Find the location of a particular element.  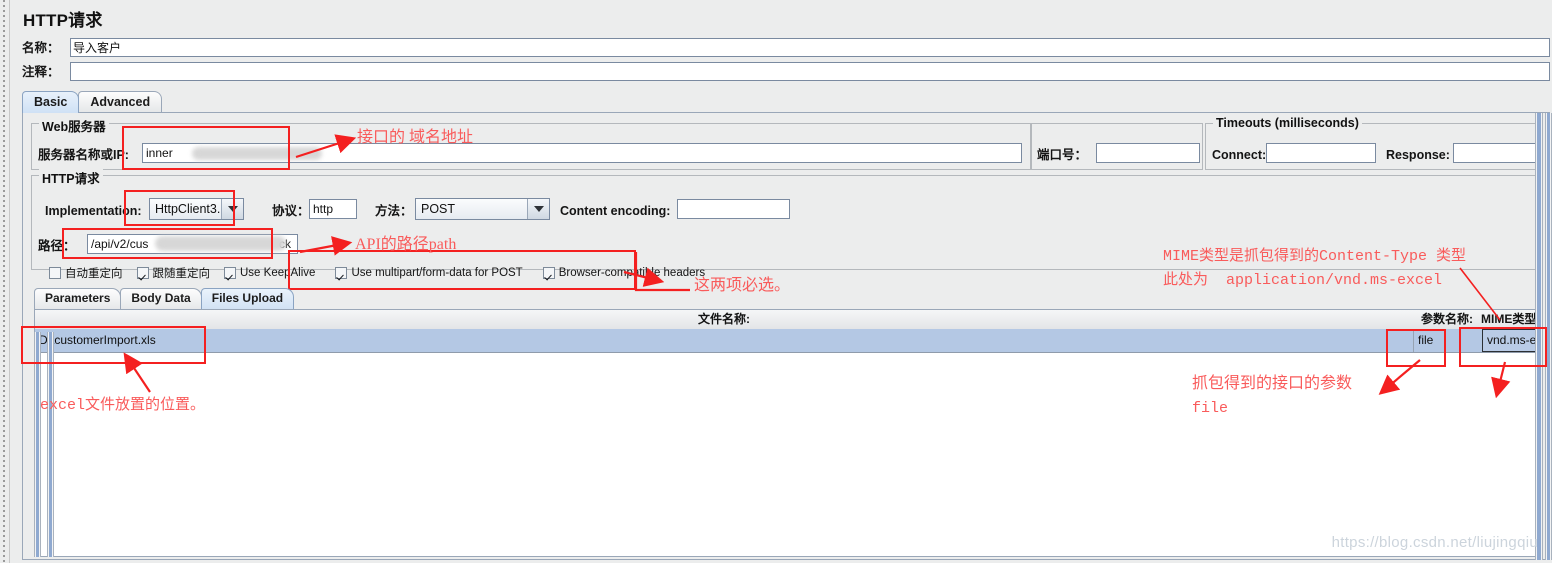

path-redaction is located at coordinates (220, 243).